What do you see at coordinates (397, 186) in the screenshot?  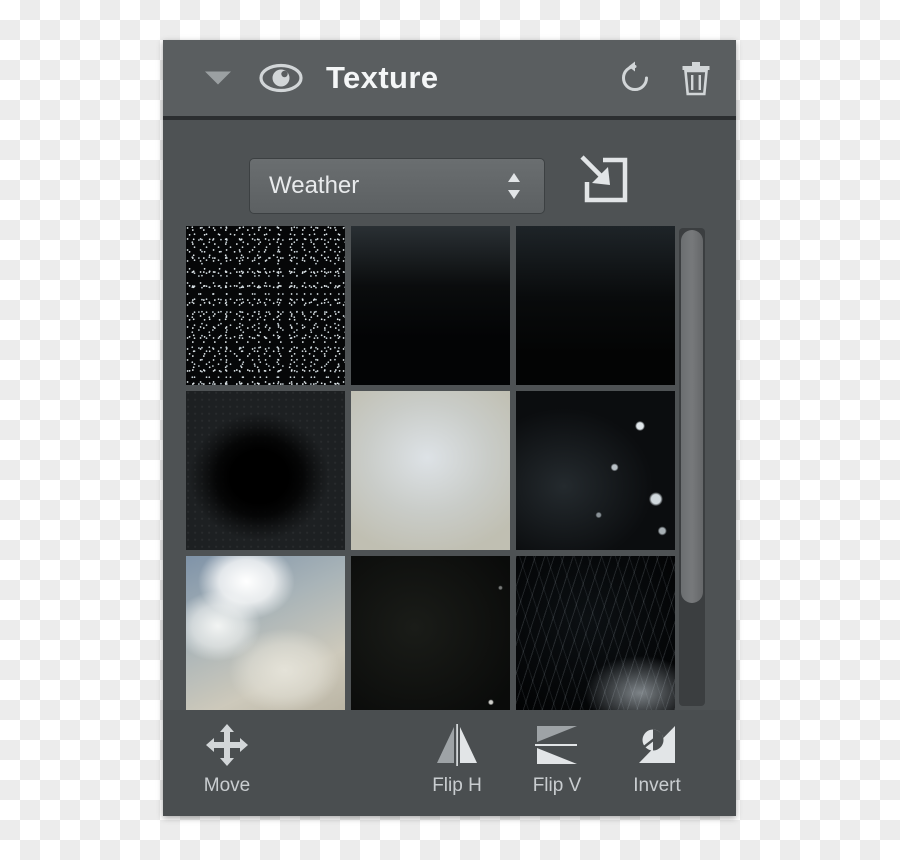 I see `texture-set-dropdown: Weather` at bounding box center [397, 186].